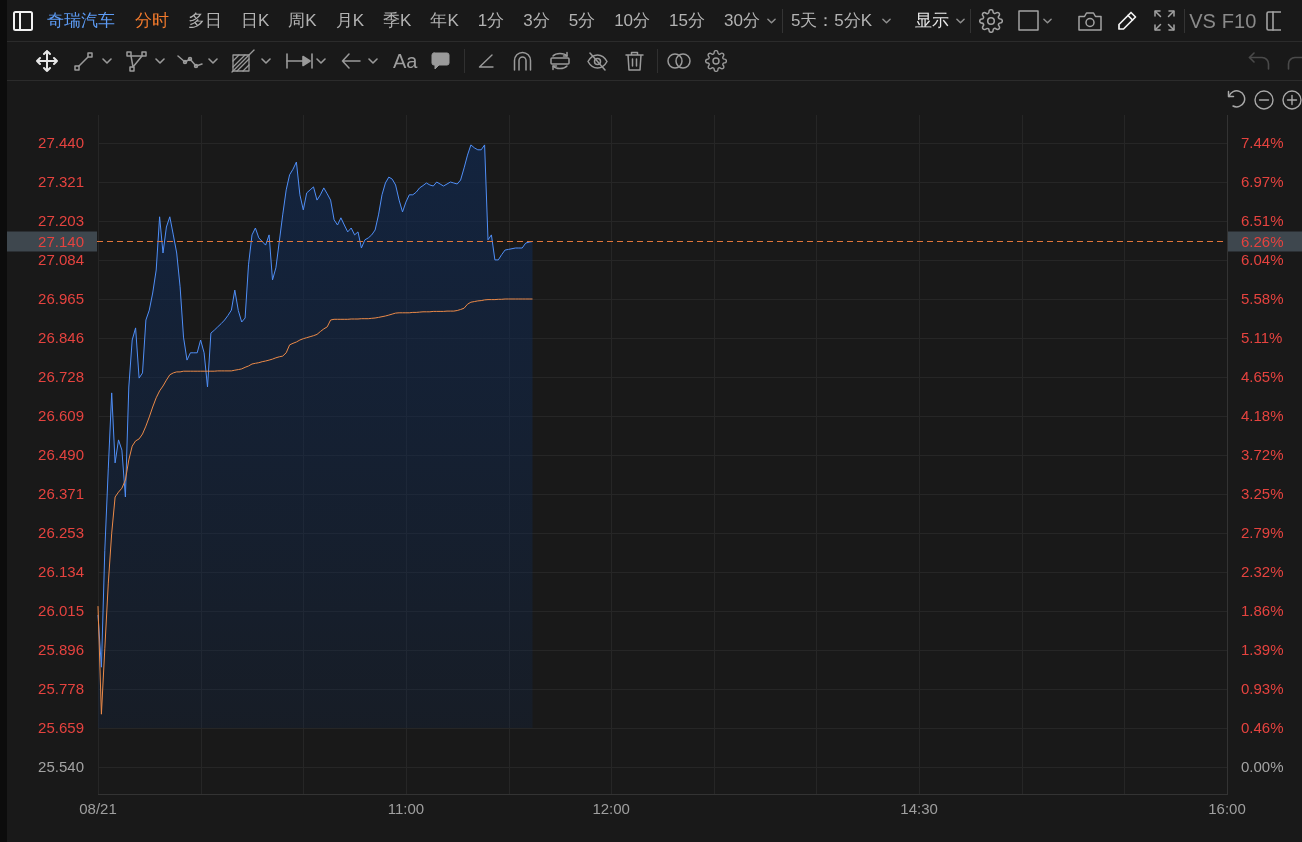 The image size is (1302, 842). Describe the element at coordinates (1262, 260) in the screenshot. I see `percent-axis-label: 6.04%` at that location.